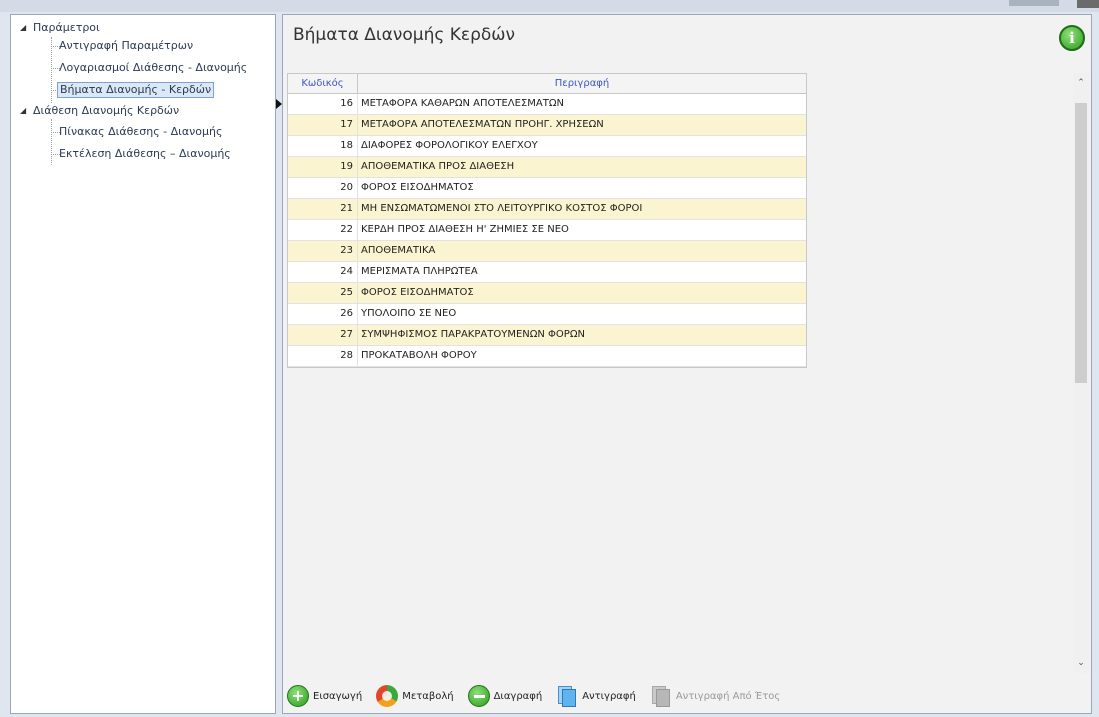 The image size is (1099, 717). I want to click on cell-code: 23, so click(323, 251).